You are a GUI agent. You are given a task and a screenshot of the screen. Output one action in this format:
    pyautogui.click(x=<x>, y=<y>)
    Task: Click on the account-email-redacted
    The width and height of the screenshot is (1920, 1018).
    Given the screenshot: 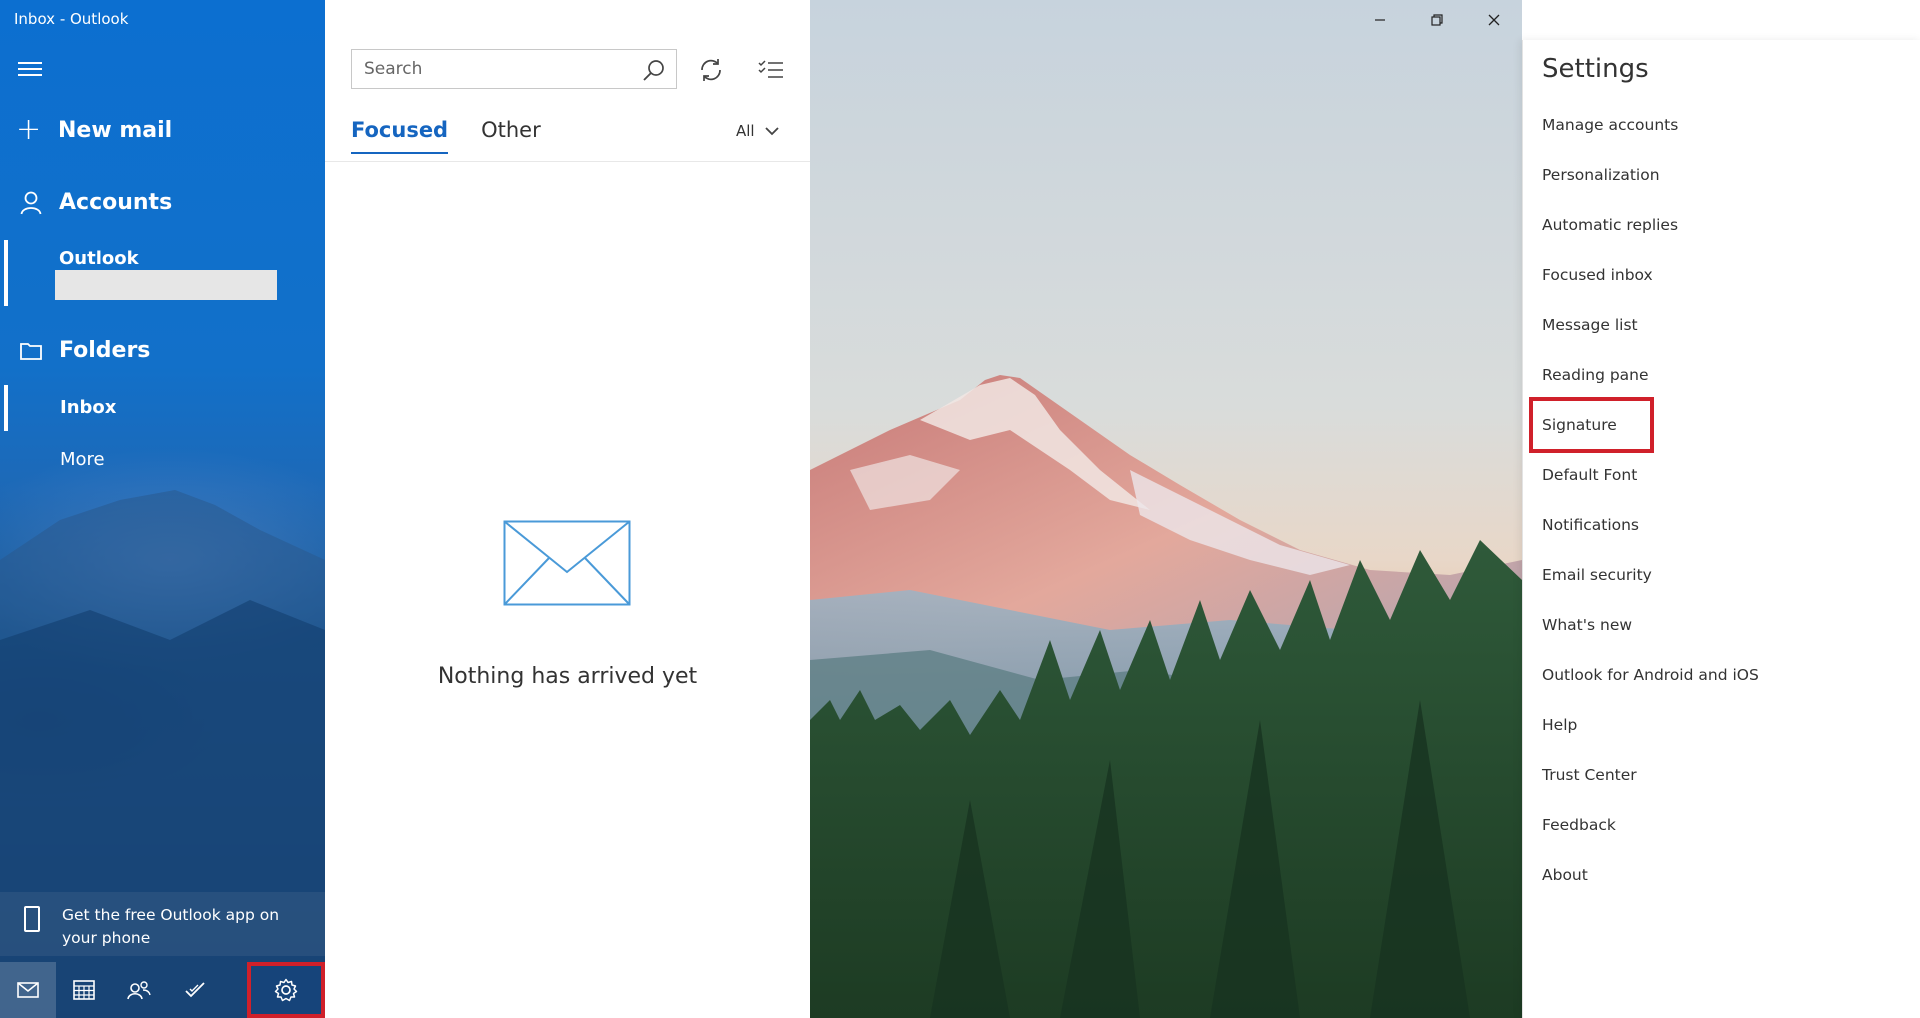 What is the action you would take?
    pyautogui.click(x=166, y=285)
    